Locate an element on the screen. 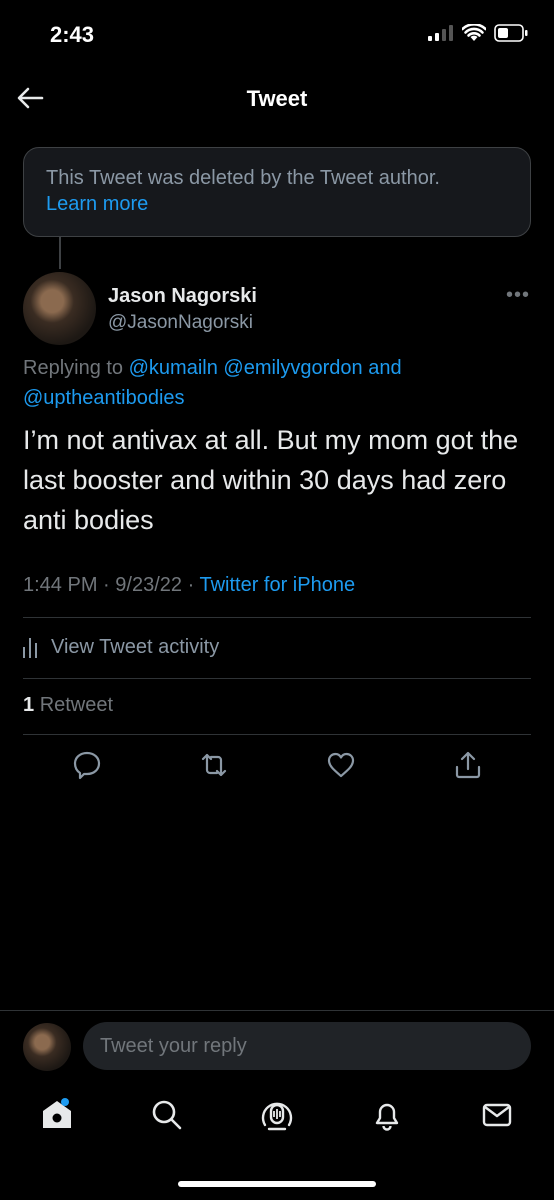 The height and width of the screenshot is (1200, 554). messages-icon is located at coordinates (497, 1115).